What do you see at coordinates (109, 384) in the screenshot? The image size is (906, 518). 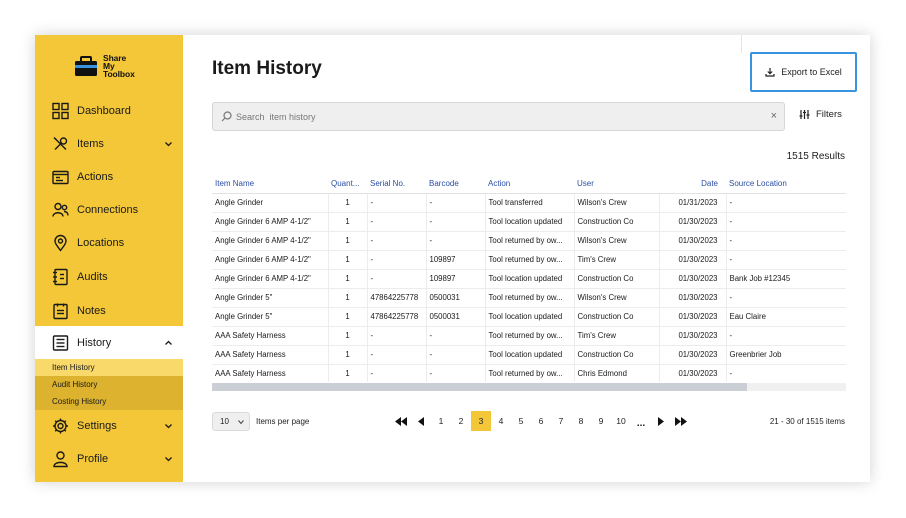 I see `submenu-audit-history: Audit History` at bounding box center [109, 384].